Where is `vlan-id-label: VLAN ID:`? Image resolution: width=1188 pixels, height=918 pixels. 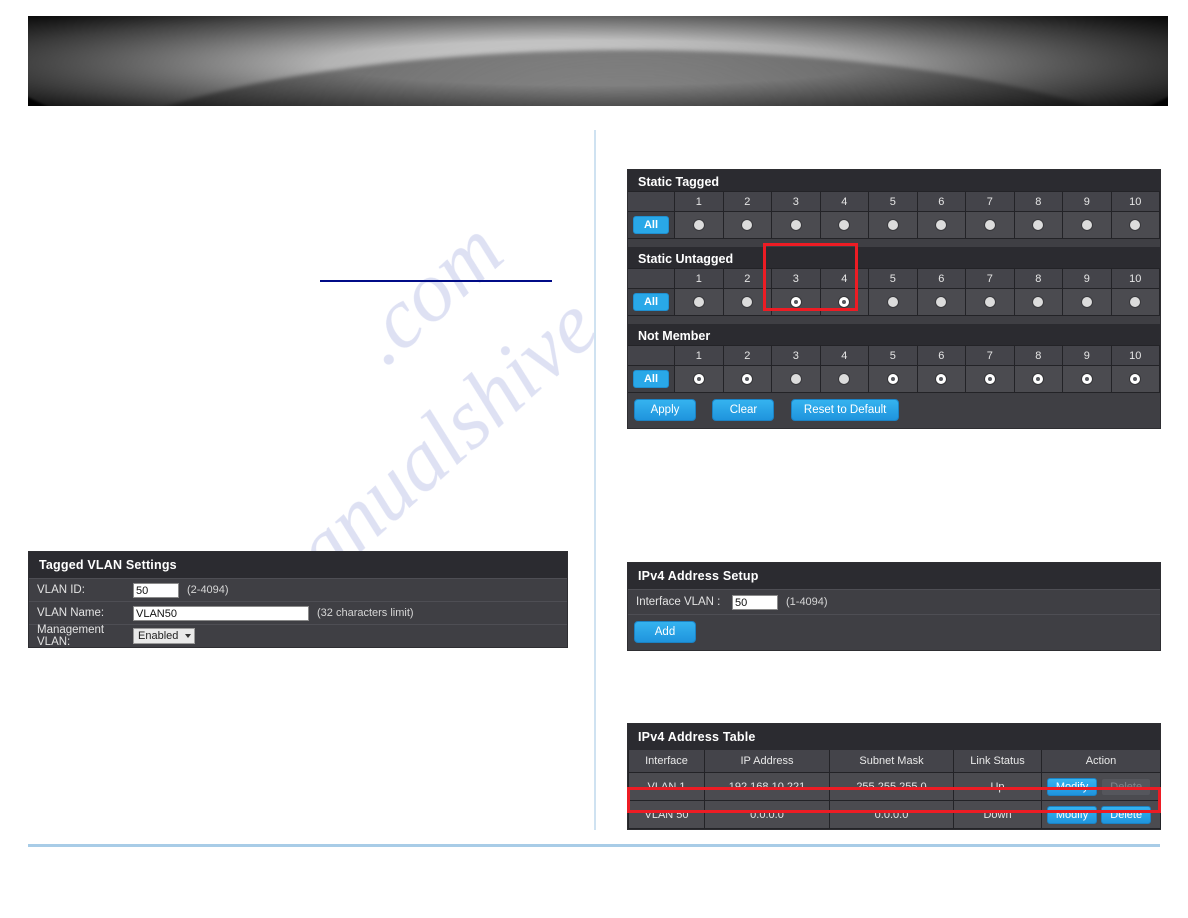
vlan-id-label: VLAN ID: is located at coordinates (61, 590).